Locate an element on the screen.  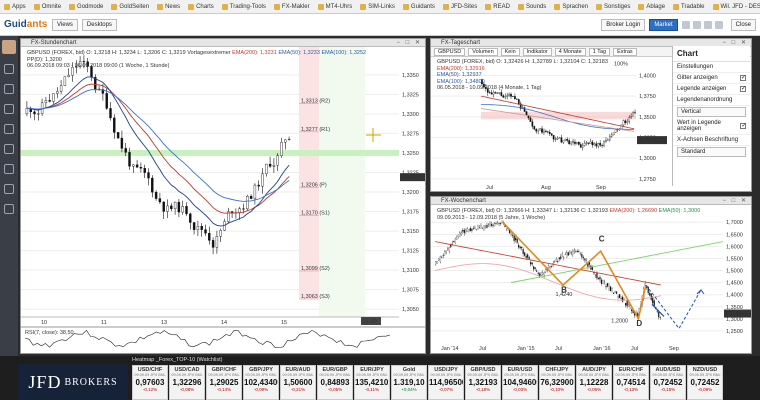
close-button: Close is located at coordinates (743, 24).